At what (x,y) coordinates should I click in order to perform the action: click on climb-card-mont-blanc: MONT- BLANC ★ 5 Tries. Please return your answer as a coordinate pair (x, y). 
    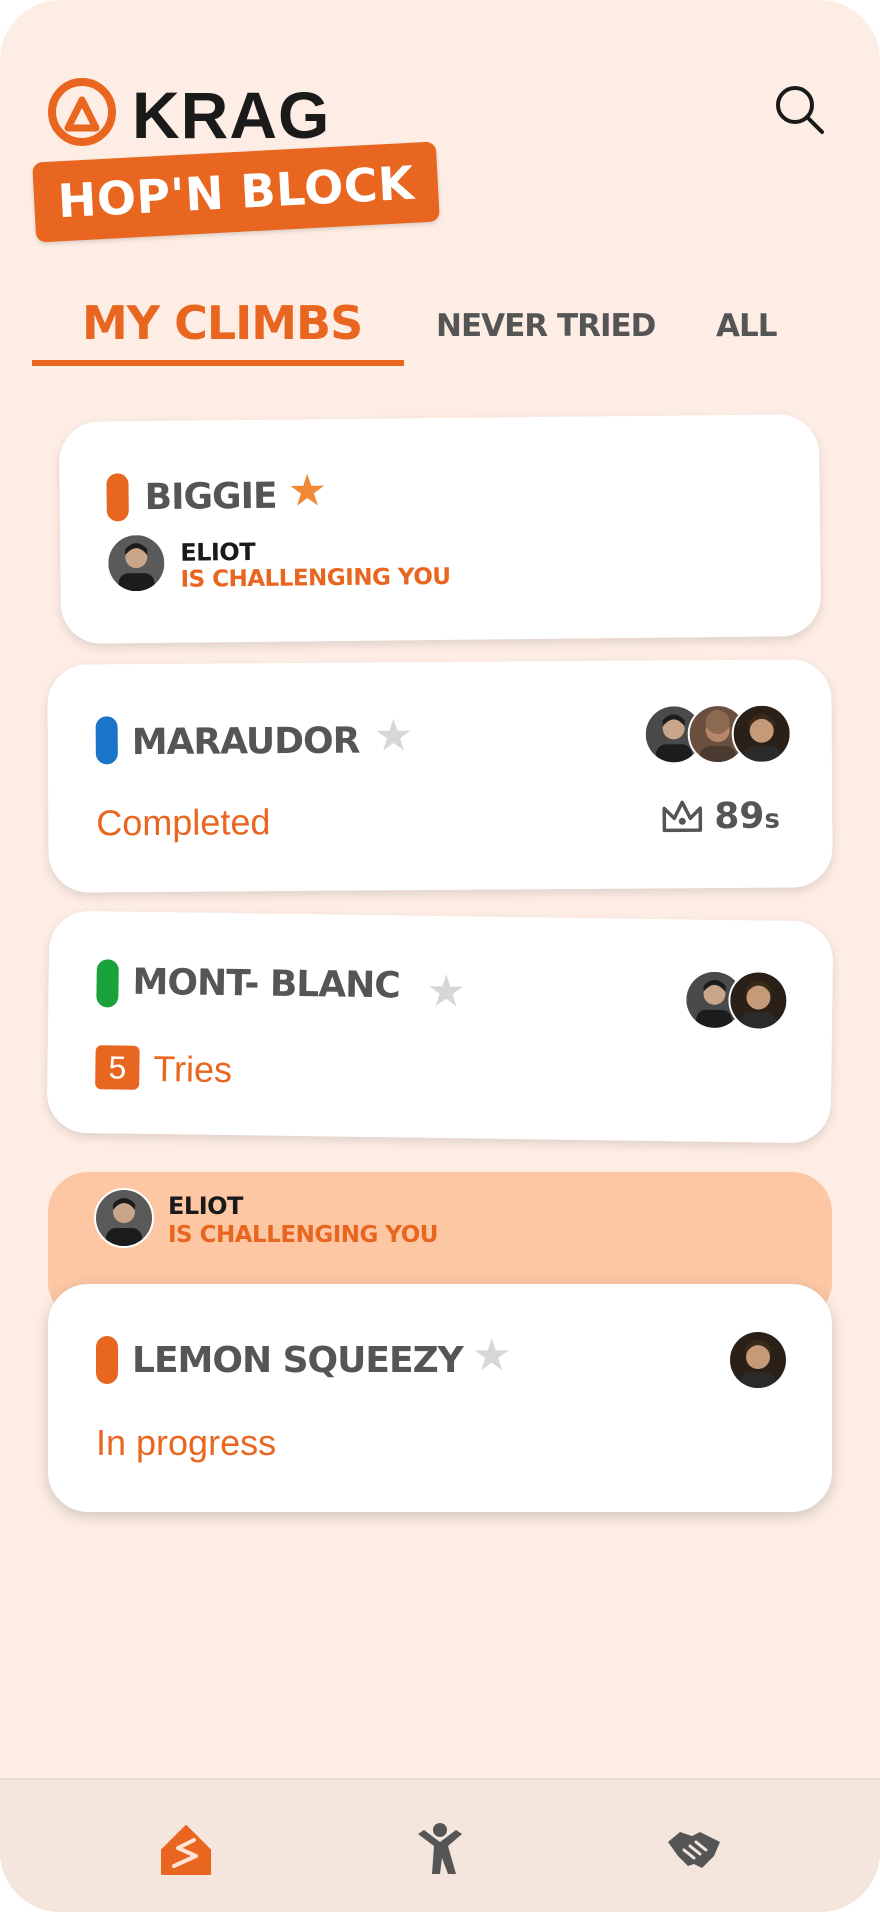
    Looking at the image, I should click on (440, 1027).